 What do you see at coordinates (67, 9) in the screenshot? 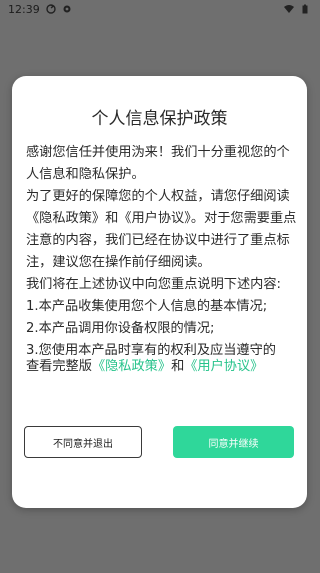
I see `settings-icon` at bounding box center [67, 9].